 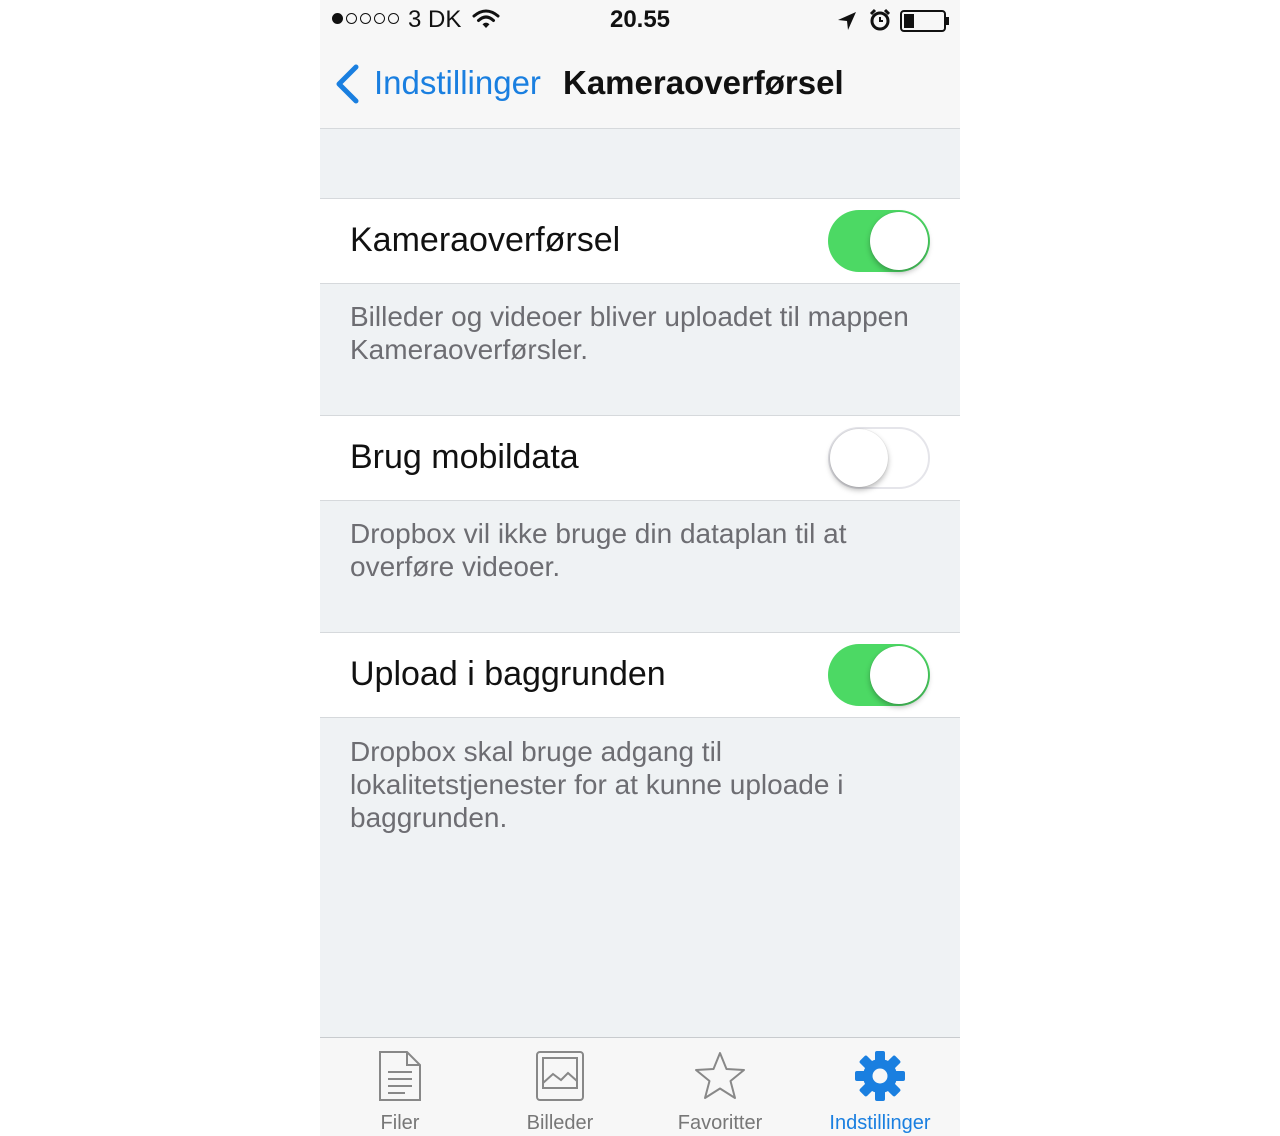 I want to click on document-icon, so click(x=400, y=1078).